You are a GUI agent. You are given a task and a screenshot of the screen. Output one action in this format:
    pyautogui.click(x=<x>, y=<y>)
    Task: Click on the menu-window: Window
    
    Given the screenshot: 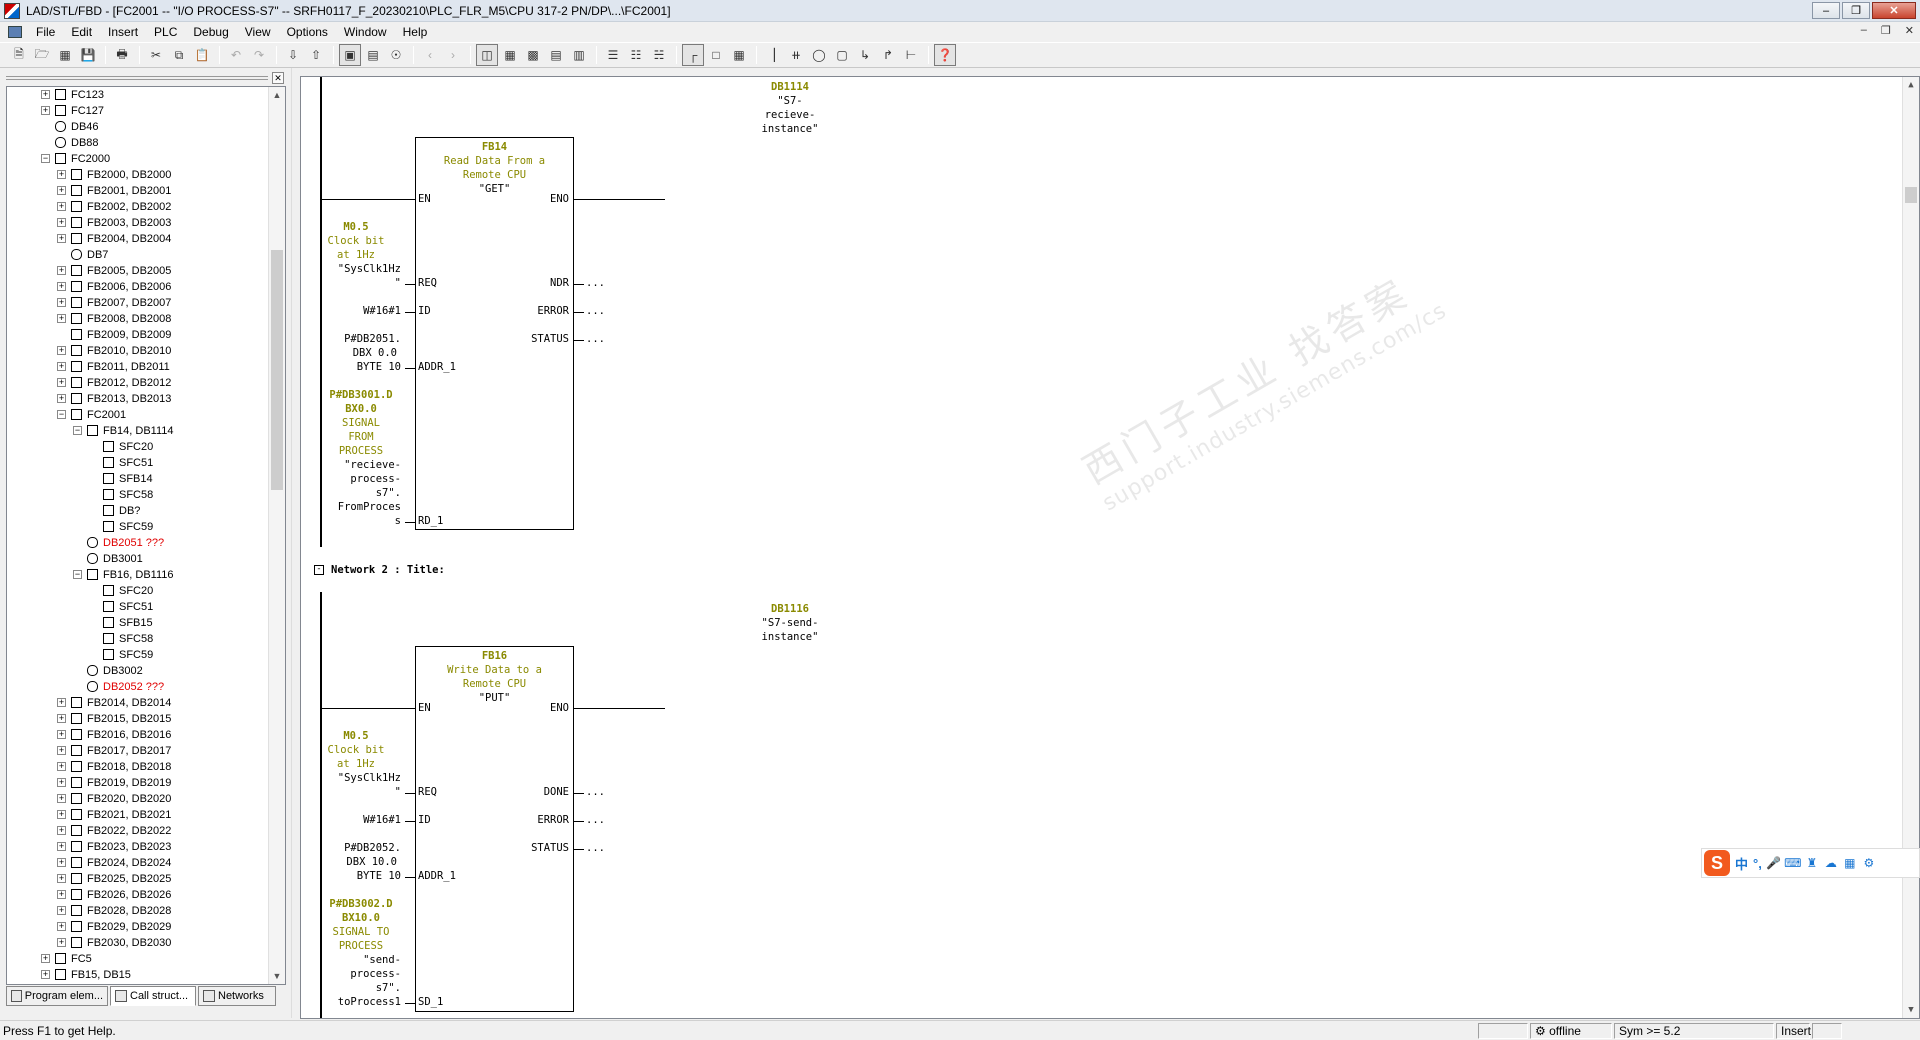 What is the action you would take?
    pyautogui.click(x=365, y=32)
    